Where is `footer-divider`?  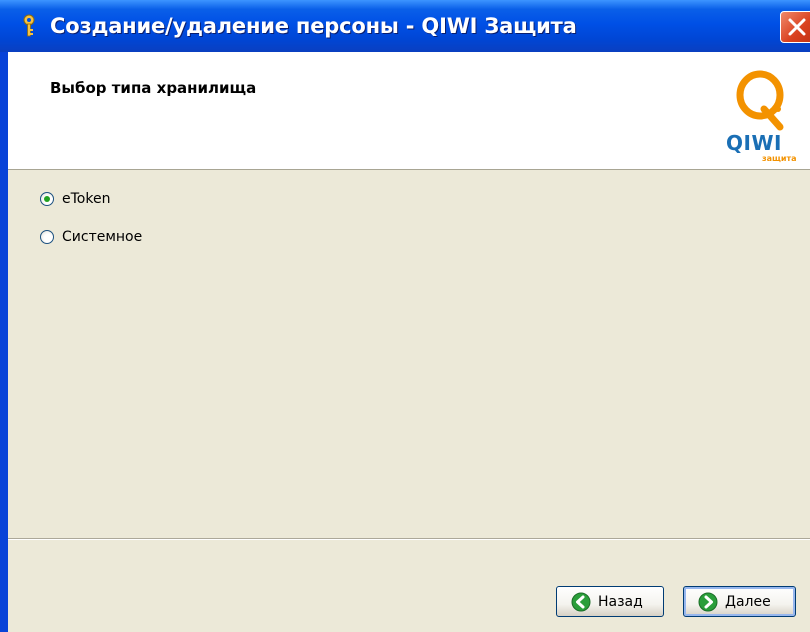 footer-divider is located at coordinates (409, 539).